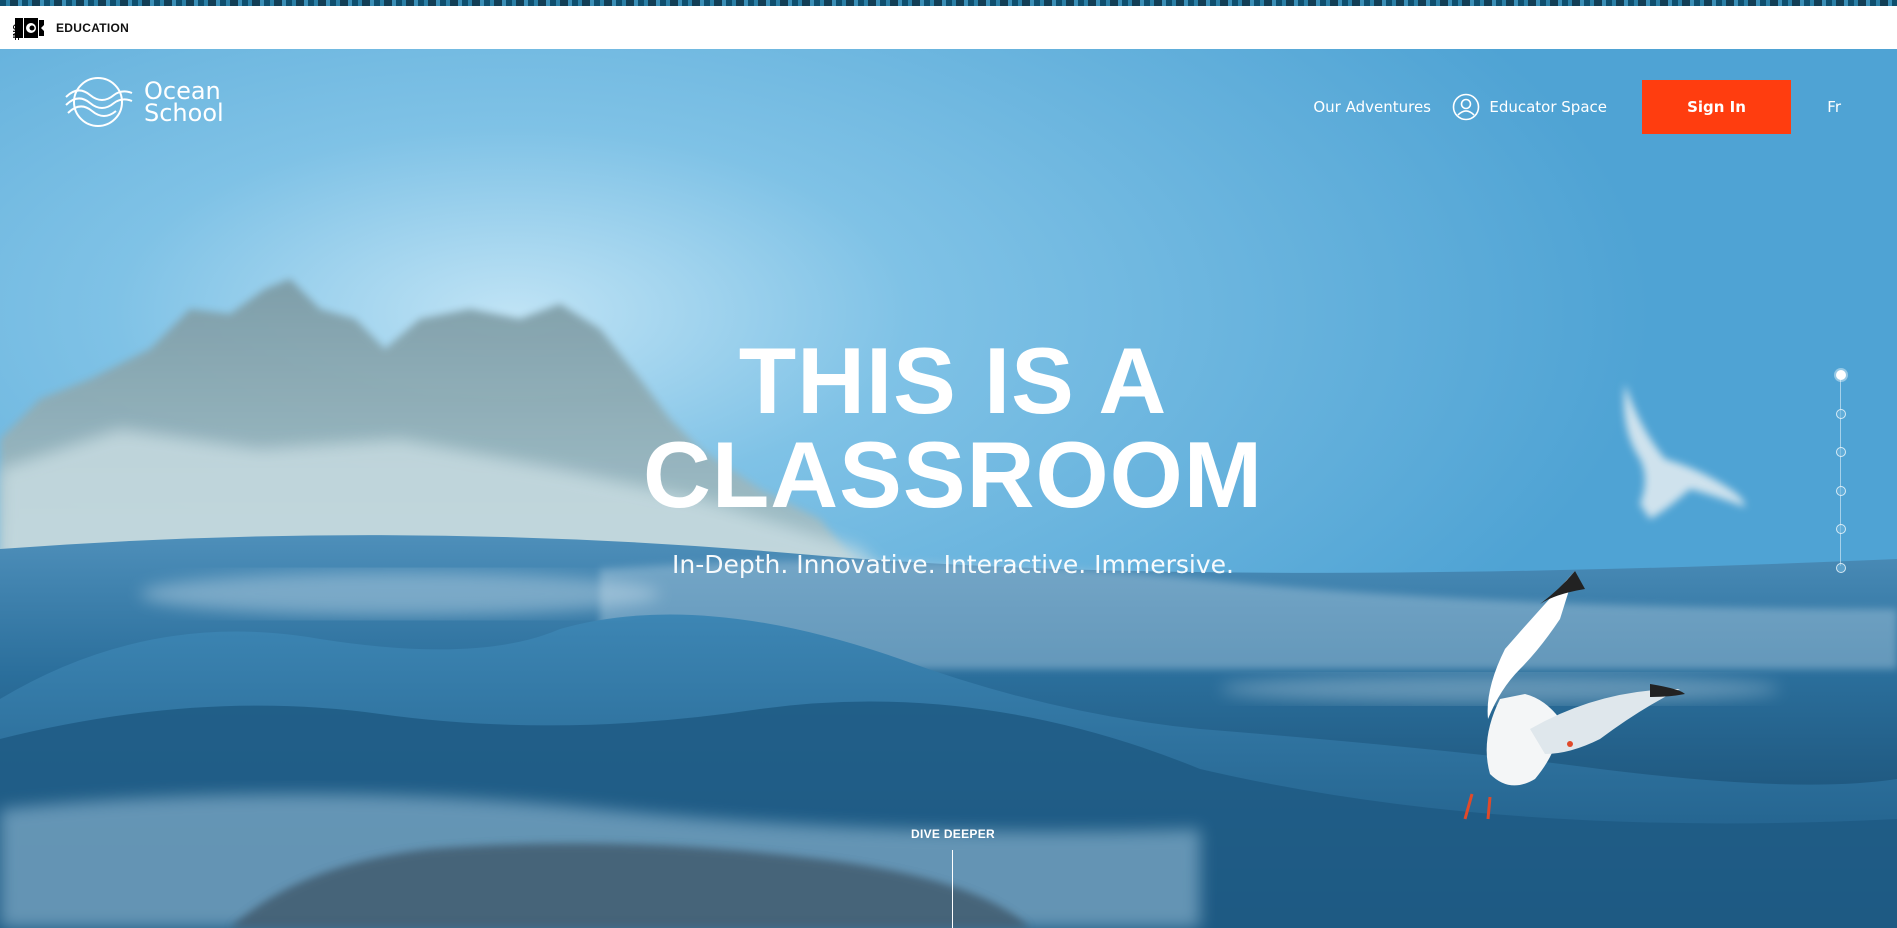 This screenshot has height=928, width=1897. I want to click on nfb-logo: ONF, so click(26, 27).